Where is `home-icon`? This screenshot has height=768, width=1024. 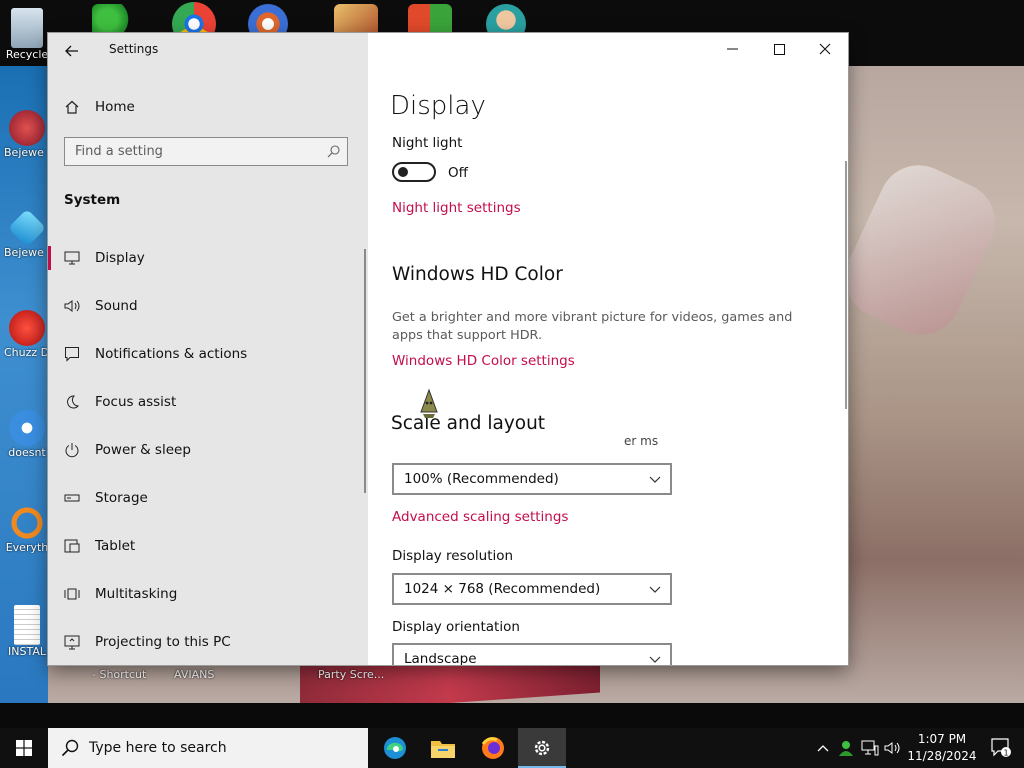
home-icon is located at coordinates (72, 107).